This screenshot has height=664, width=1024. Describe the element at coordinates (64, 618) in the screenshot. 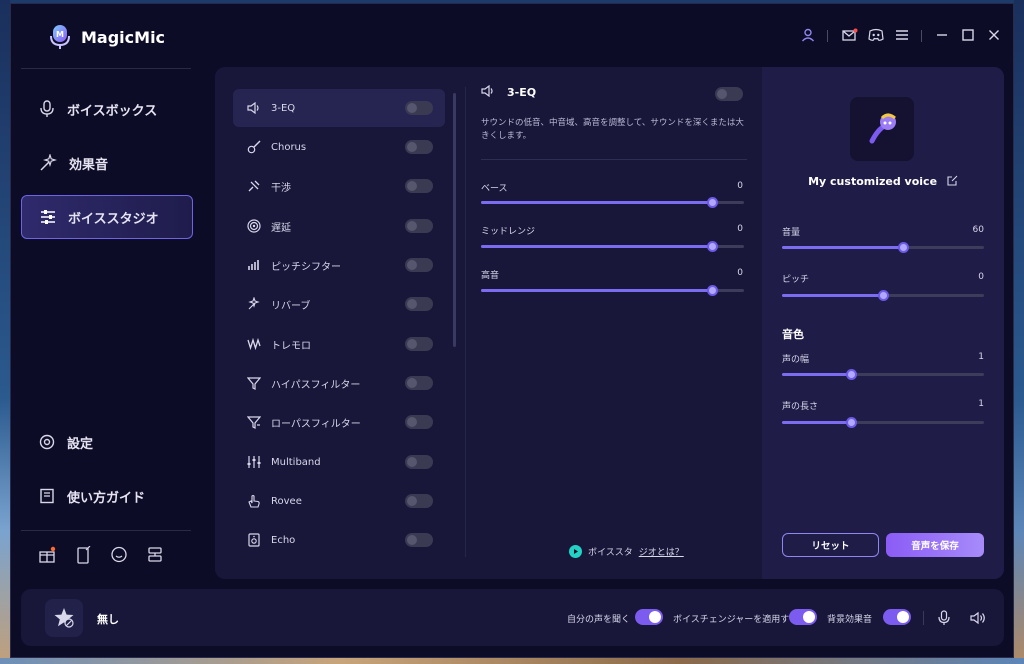

I see `current-voice-avatar` at that location.